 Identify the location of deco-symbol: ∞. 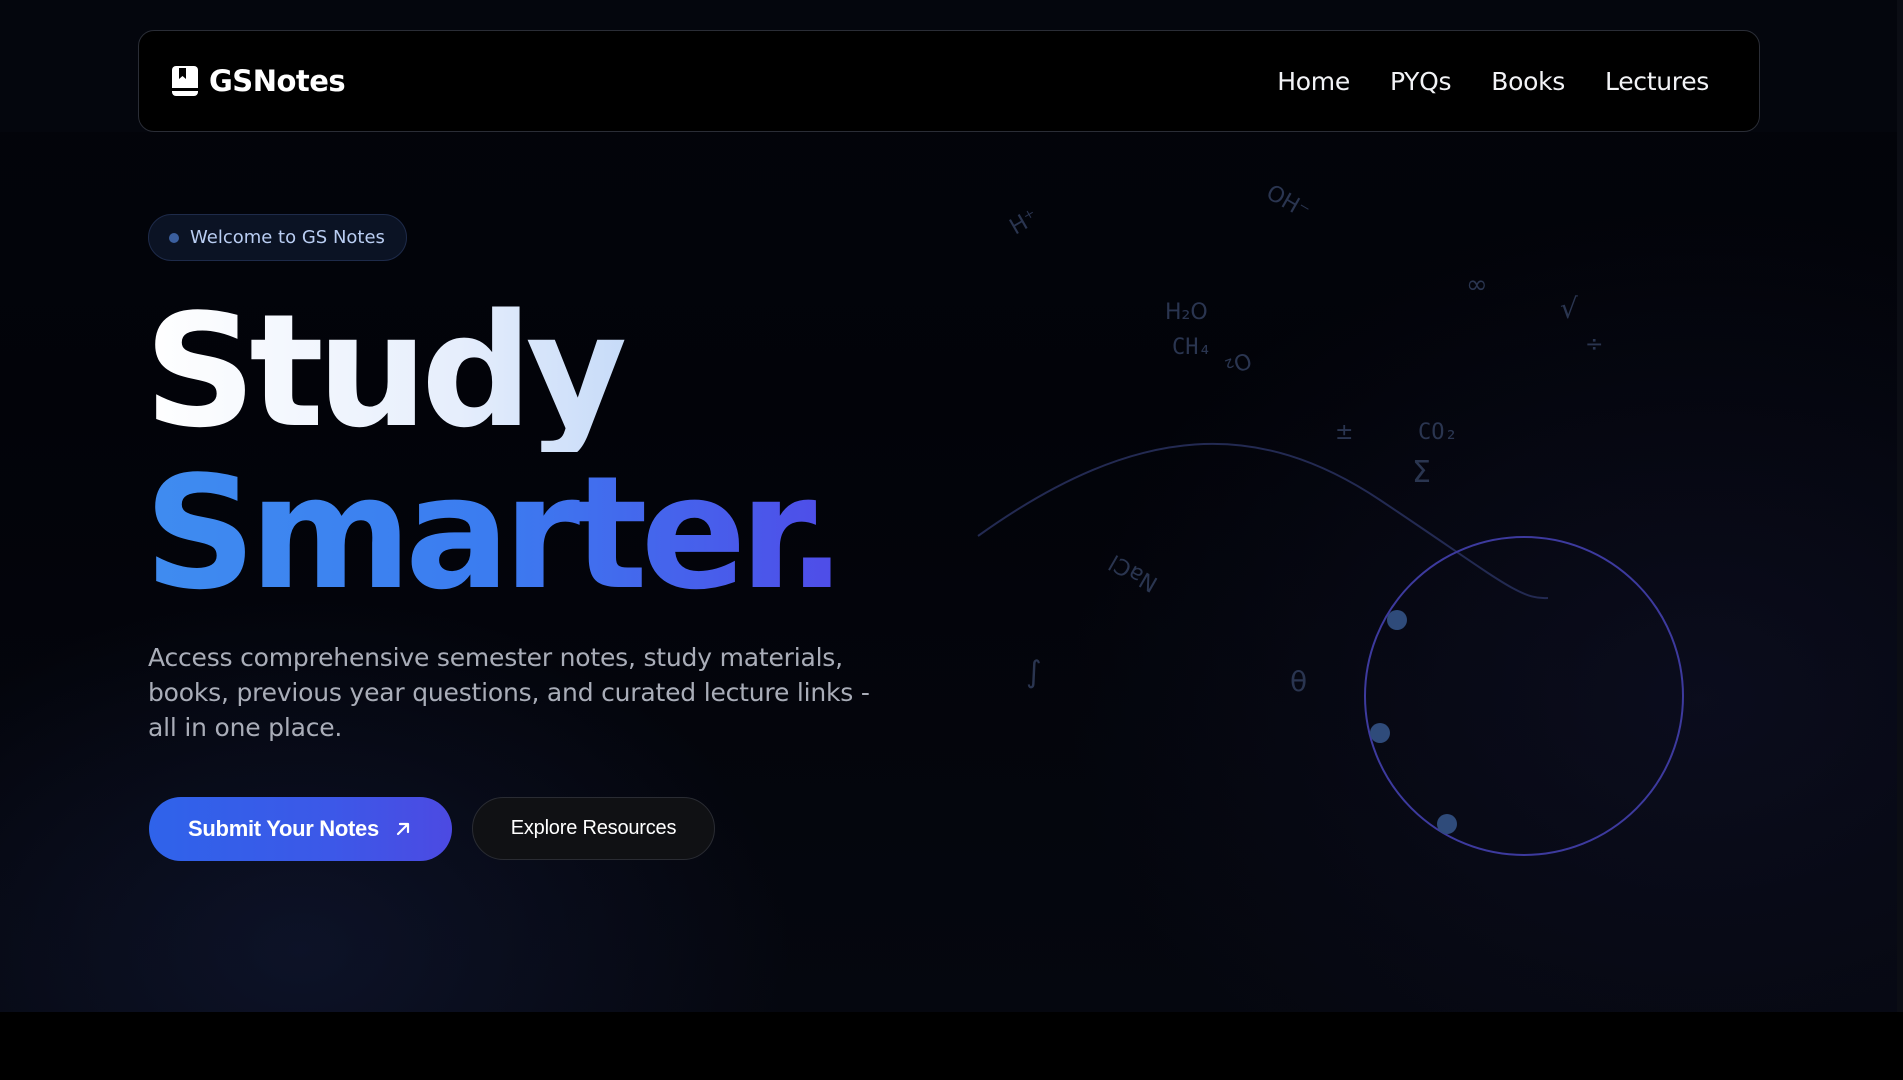
(1477, 285).